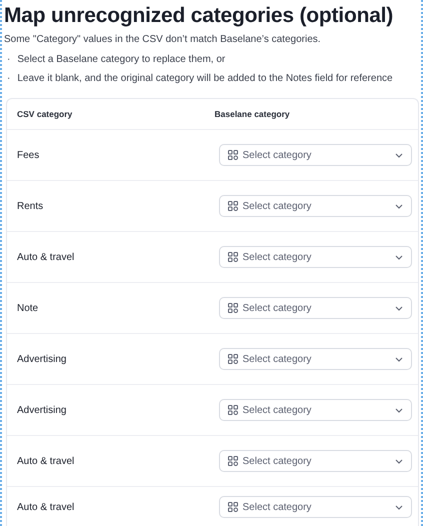 This screenshot has width=423, height=526. I want to click on csv-category: Rents, so click(30, 206).